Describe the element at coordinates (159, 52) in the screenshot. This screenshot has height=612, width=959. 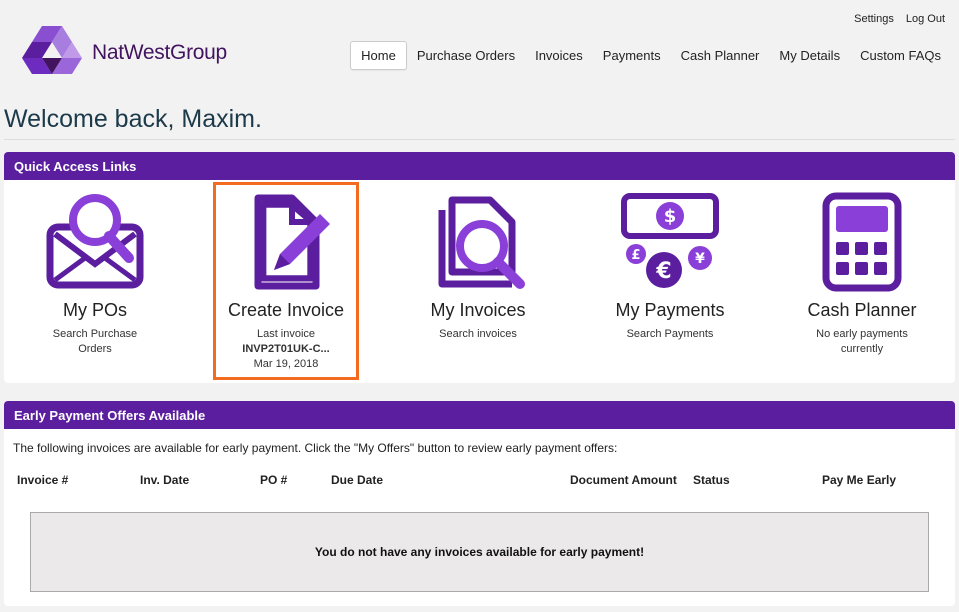
I see `brand-name: NatWestGroup` at that location.